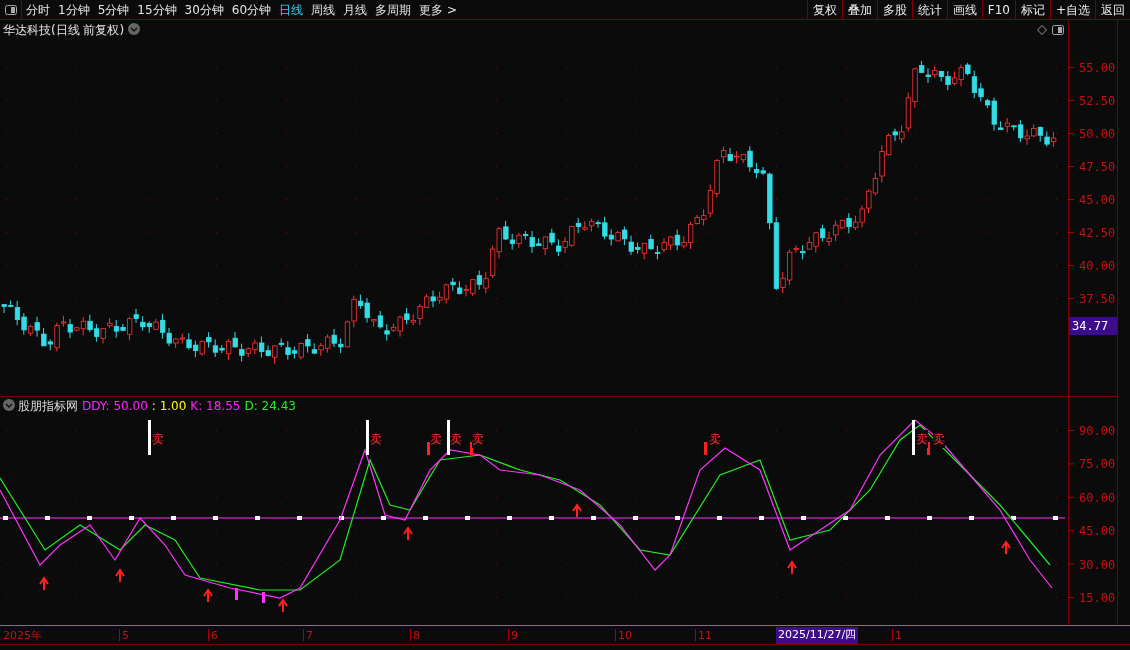 The width and height of the screenshot is (1130, 650). What do you see at coordinates (355, 9) in the screenshot?
I see `period-tab: 月线` at bounding box center [355, 9].